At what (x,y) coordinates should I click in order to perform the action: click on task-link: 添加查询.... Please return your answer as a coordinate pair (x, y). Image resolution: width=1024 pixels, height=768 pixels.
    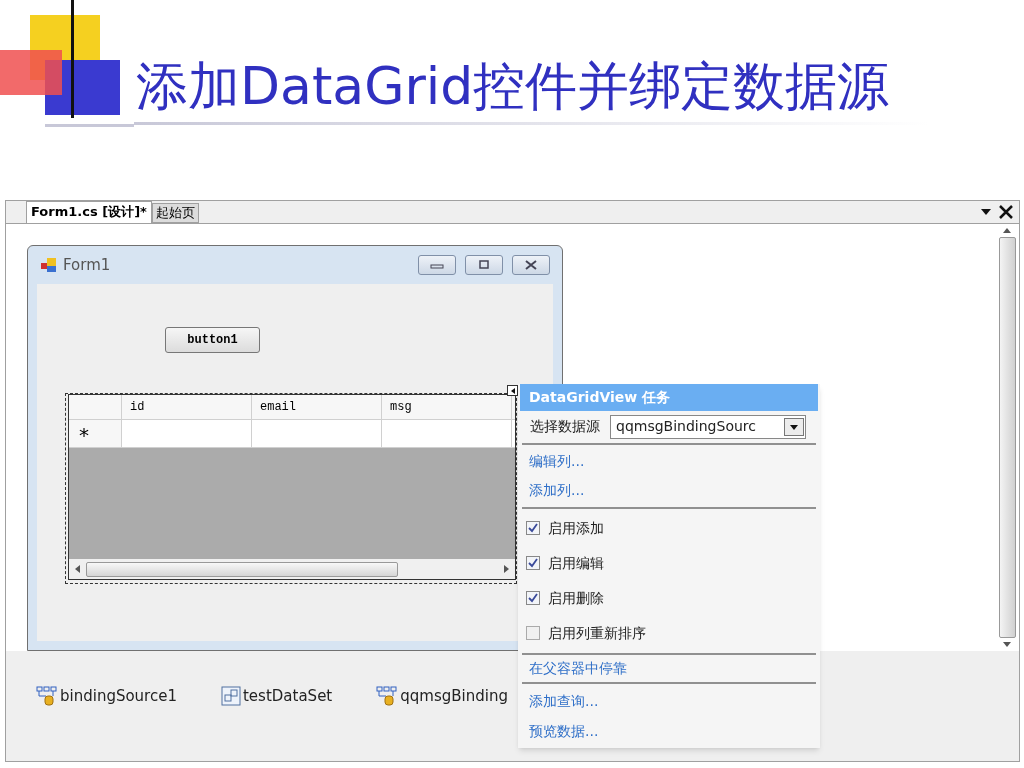
    Looking at the image, I should click on (560, 701).